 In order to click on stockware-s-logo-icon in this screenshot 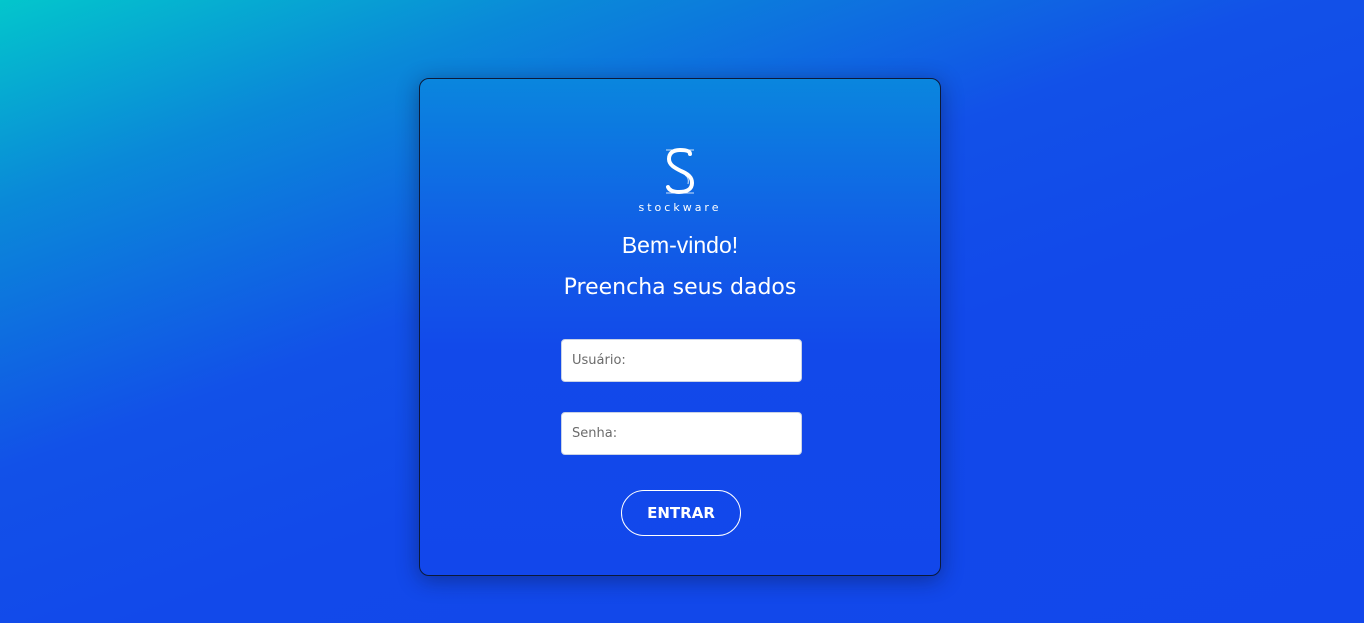, I will do `click(680, 171)`.